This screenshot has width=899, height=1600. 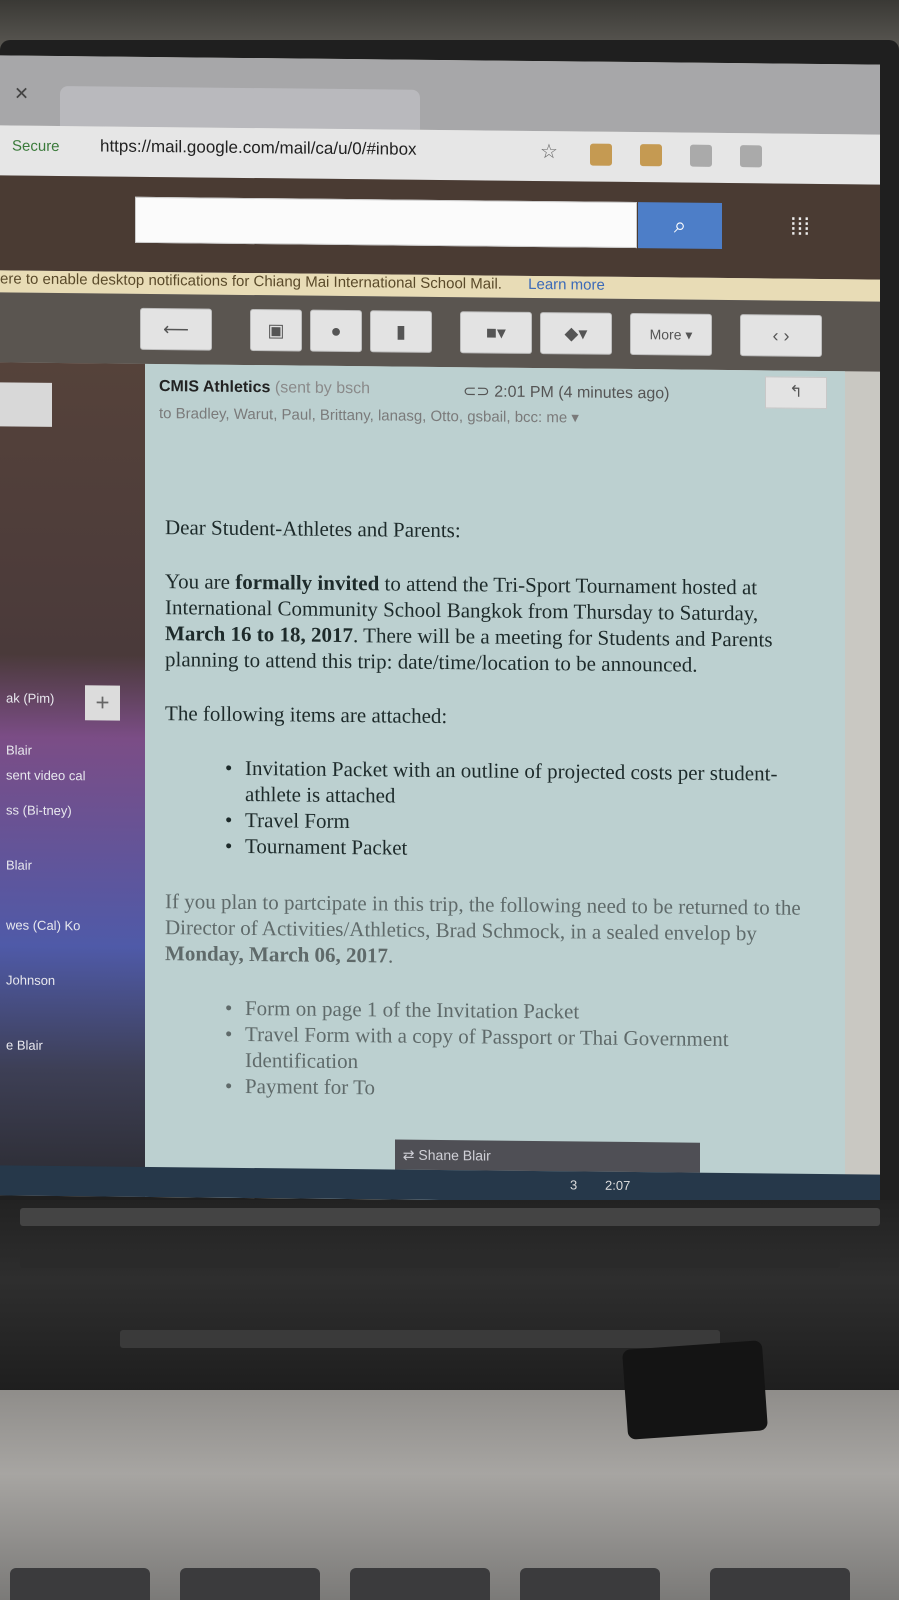 I want to click on laptop-clip, so click(x=695, y=1390).